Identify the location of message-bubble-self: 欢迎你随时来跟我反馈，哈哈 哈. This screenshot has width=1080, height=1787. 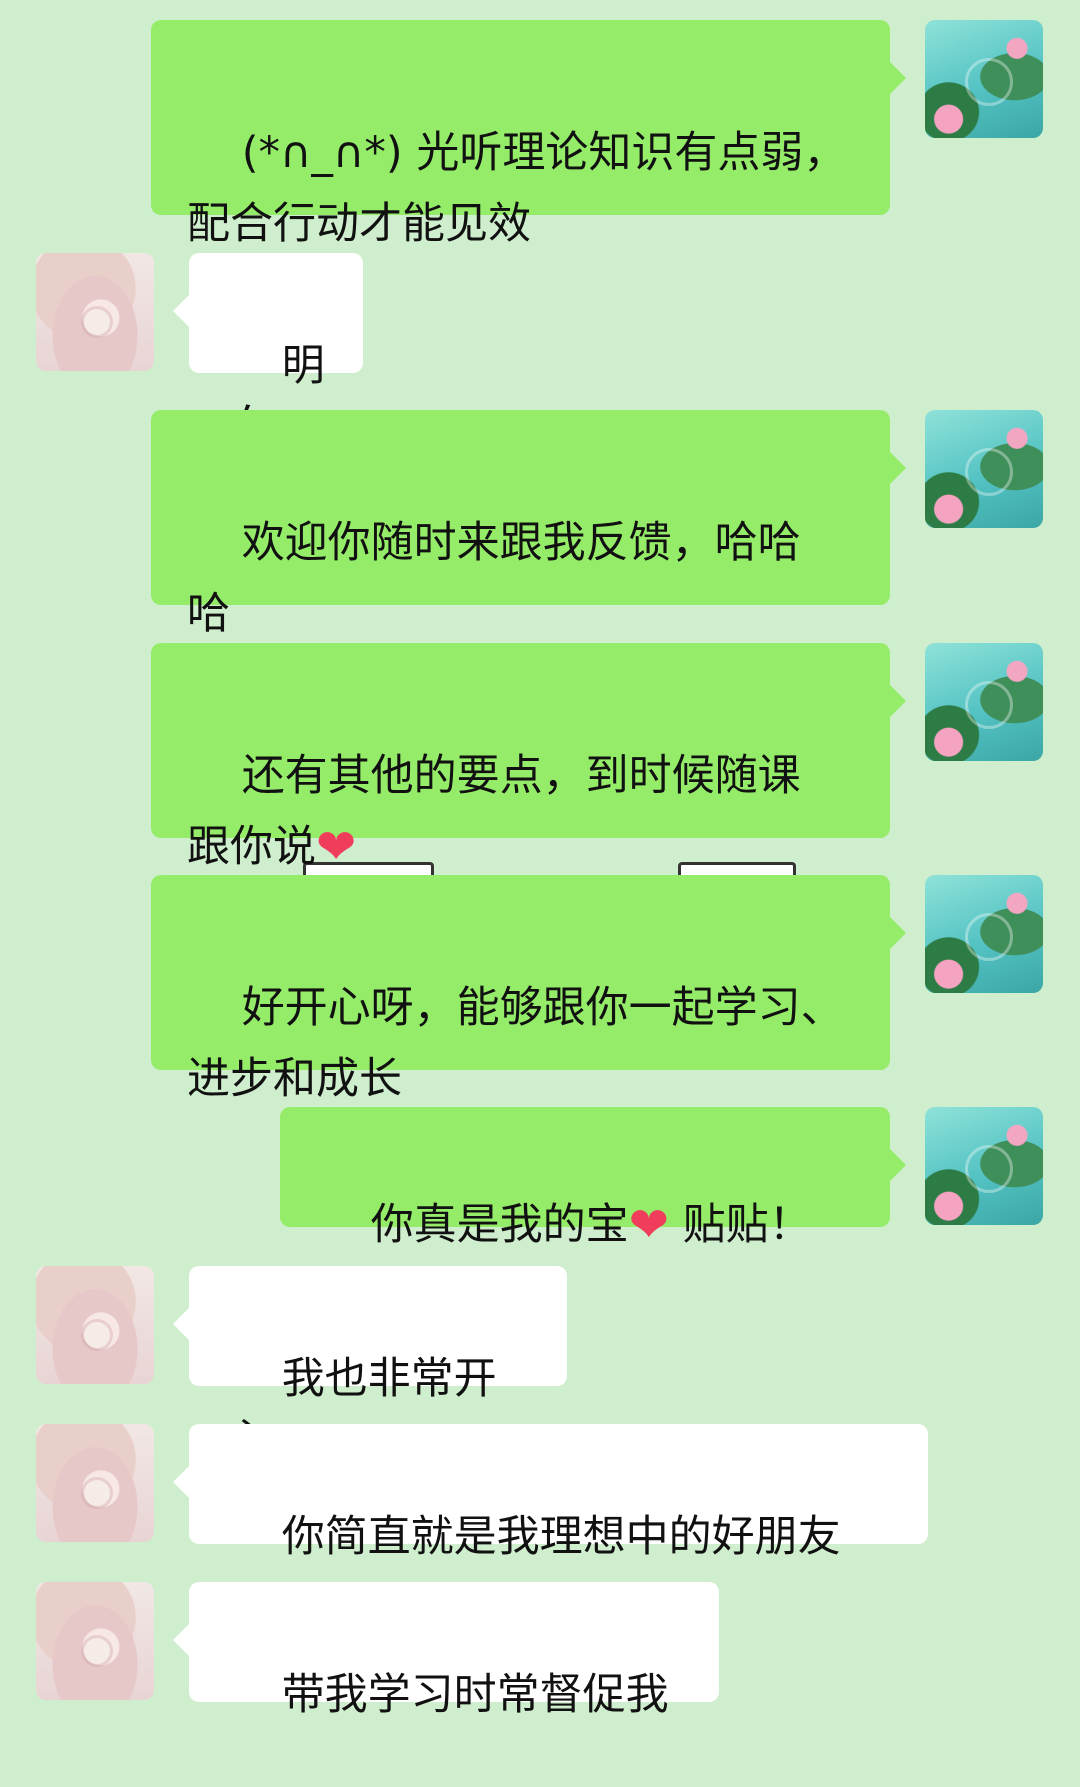
(528, 524).